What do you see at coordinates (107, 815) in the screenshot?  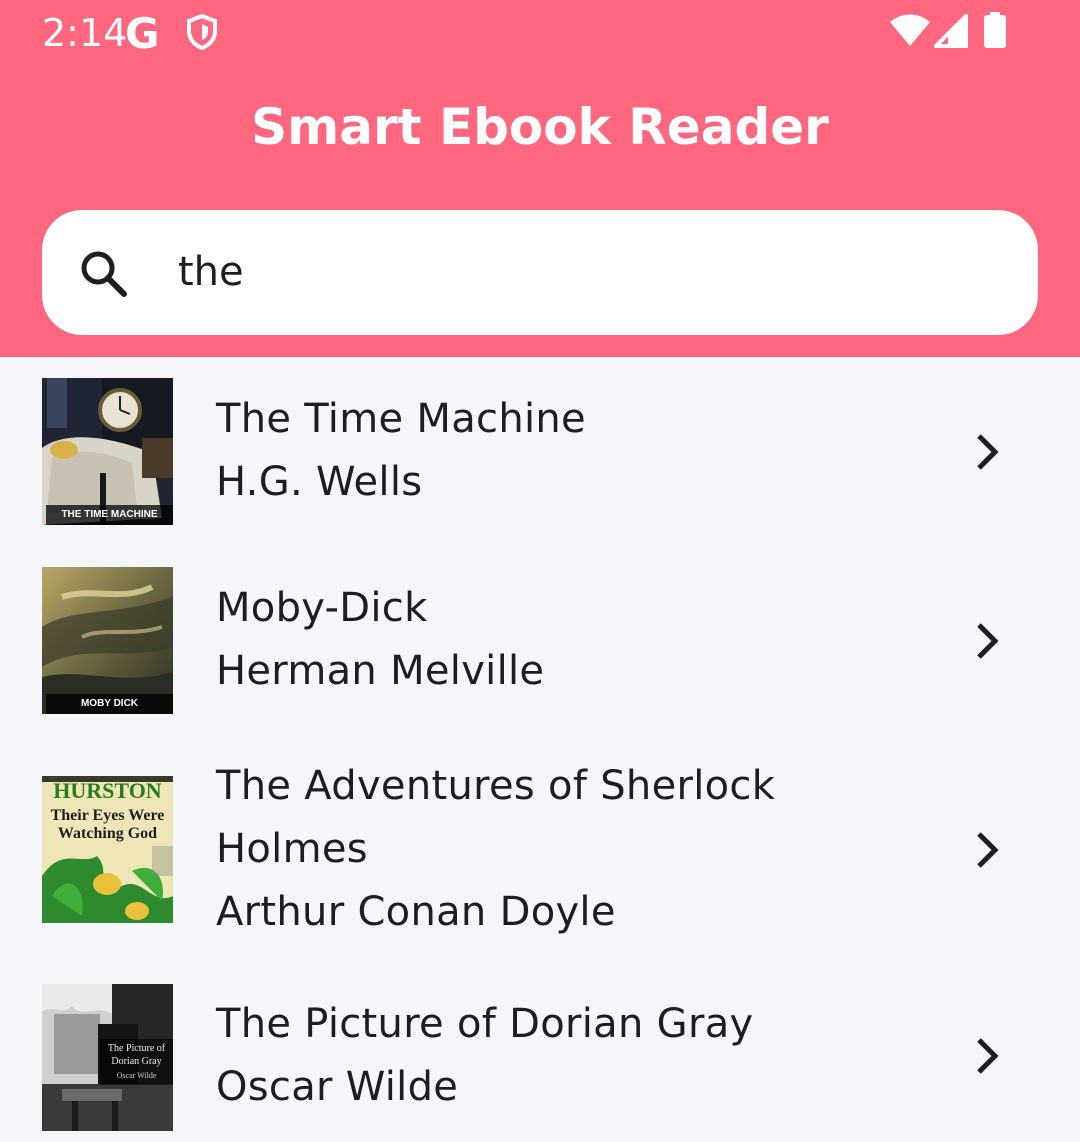 I see `cover-title-line: Their Eyes Were` at bounding box center [107, 815].